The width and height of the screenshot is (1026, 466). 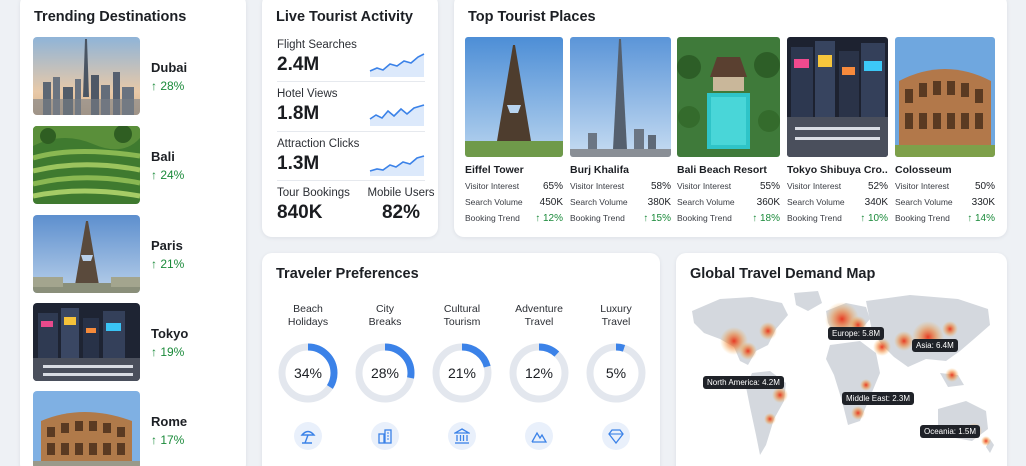 I want to click on preference-label-line1: Beach, so click(x=308, y=309).